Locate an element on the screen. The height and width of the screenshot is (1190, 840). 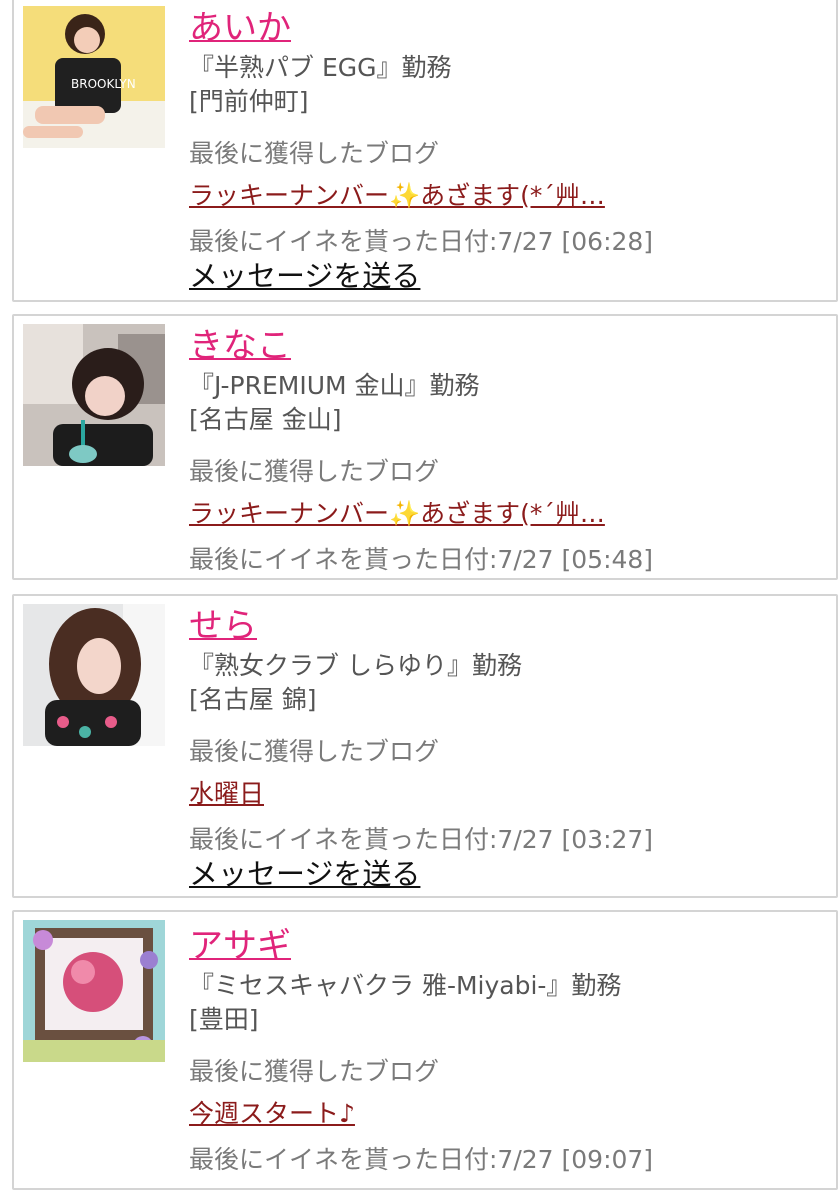
last-liked-date: 最後にイイネを貰った日付:7/27 [05:48] is located at coordinates (421, 559).